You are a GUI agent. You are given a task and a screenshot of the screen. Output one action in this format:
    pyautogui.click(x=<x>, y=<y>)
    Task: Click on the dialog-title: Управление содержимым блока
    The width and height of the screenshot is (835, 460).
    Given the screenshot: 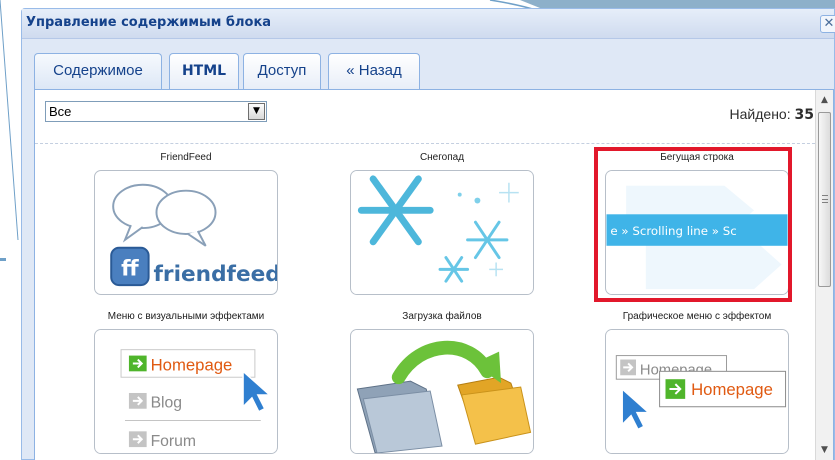 What is the action you would take?
    pyautogui.click(x=149, y=22)
    